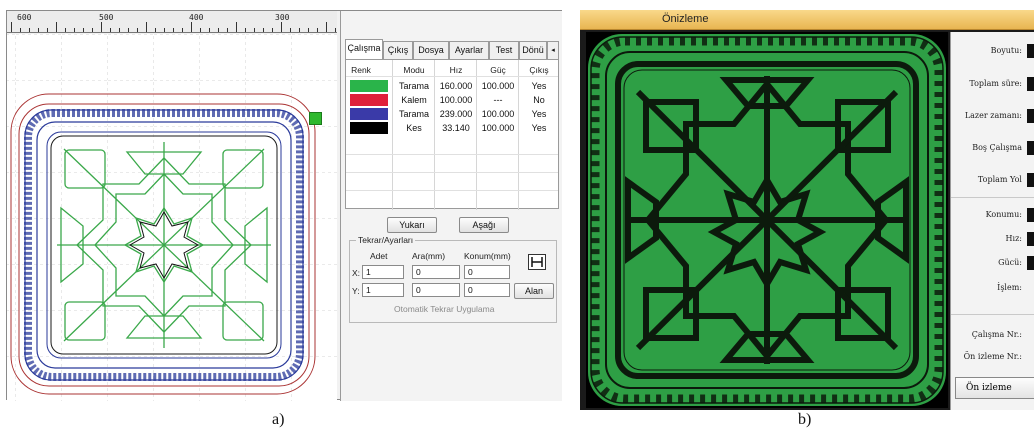 This screenshot has height=432, width=1034. Describe the element at coordinates (383, 290) in the screenshot. I see `y-count-input: 1` at that location.